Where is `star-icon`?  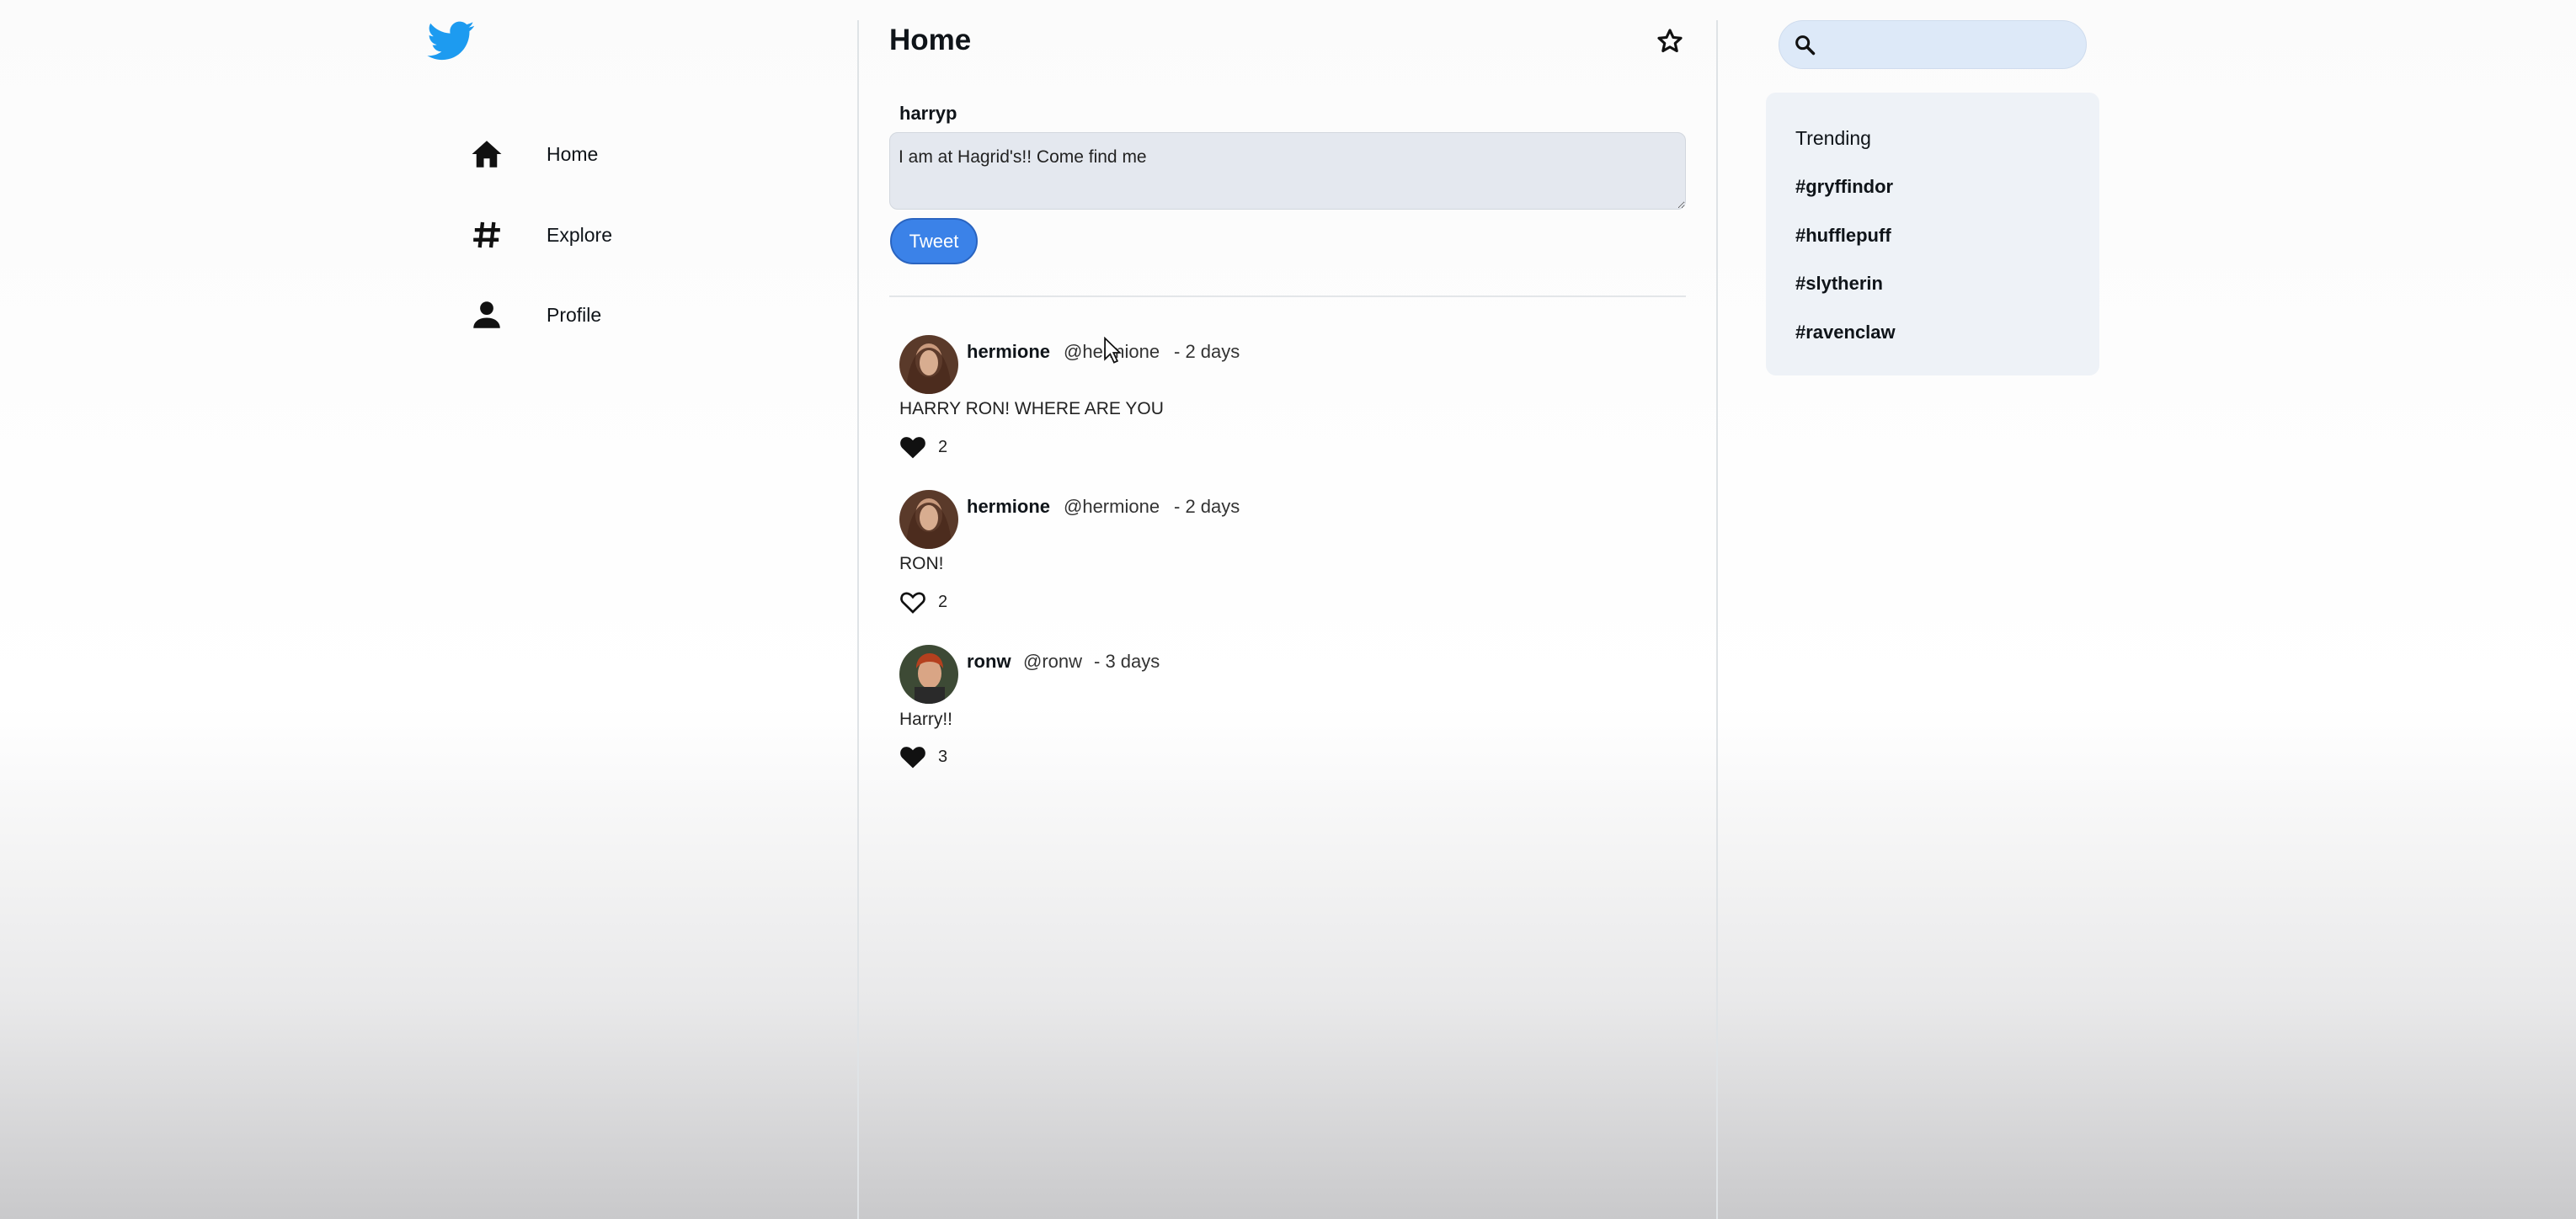 star-icon is located at coordinates (1670, 41).